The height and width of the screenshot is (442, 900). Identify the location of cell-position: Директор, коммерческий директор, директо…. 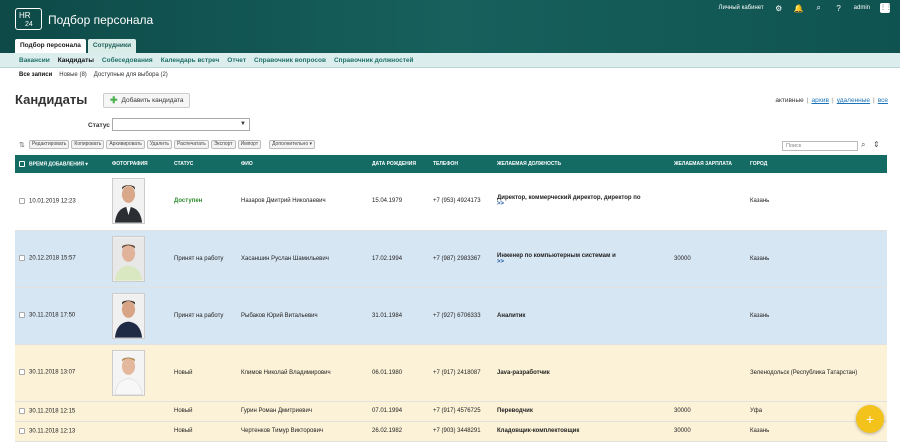
(581, 201).